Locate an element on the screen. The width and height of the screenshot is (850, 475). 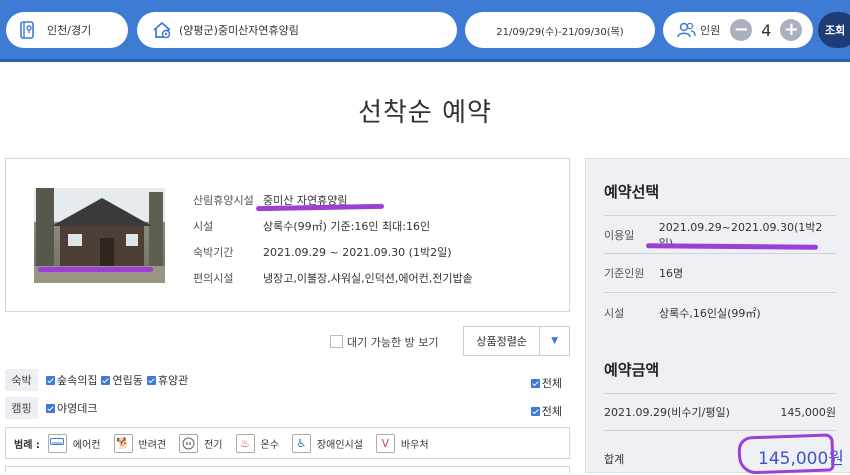
info-row-stay-period: 숙박기간 2021.09.29 ~ 2021.09.30 (1박2일) is located at coordinates (322, 252).